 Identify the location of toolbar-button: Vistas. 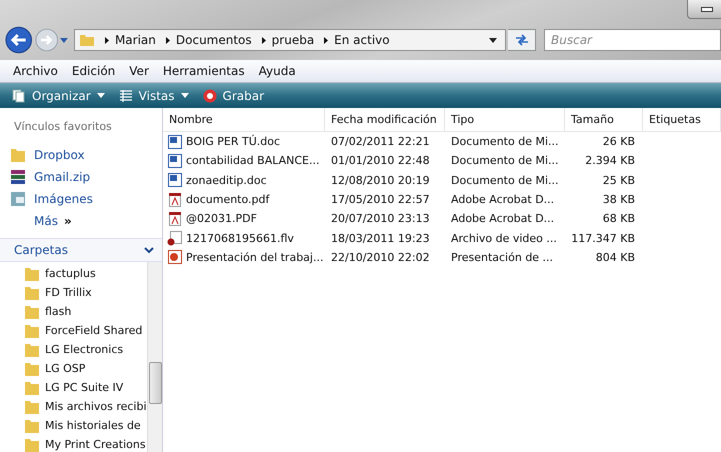
(153, 95).